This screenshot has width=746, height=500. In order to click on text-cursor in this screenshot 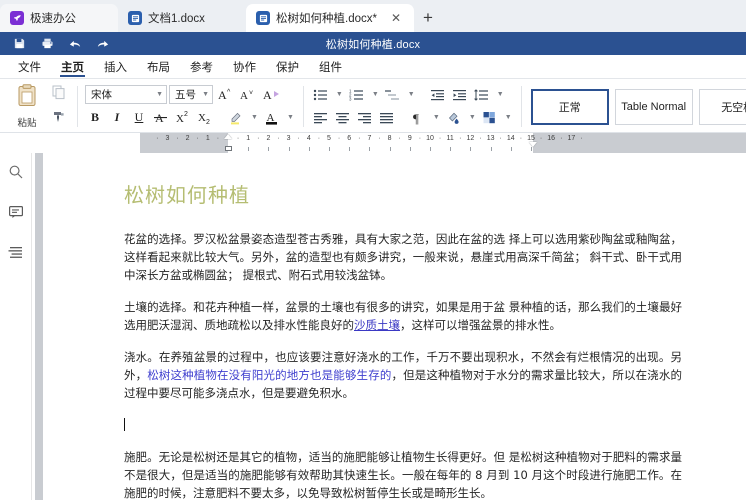, I will do `click(124, 424)`.